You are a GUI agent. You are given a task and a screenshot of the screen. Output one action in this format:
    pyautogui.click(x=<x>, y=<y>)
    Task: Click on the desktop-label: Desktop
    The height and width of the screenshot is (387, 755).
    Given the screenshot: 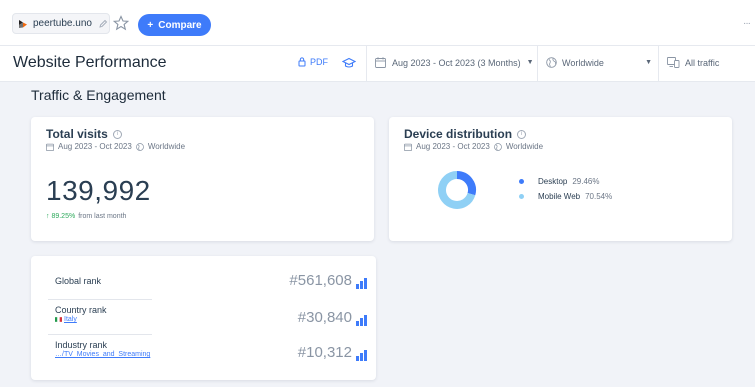 What is the action you would take?
    pyautogui.click(x=553, y=181)
    